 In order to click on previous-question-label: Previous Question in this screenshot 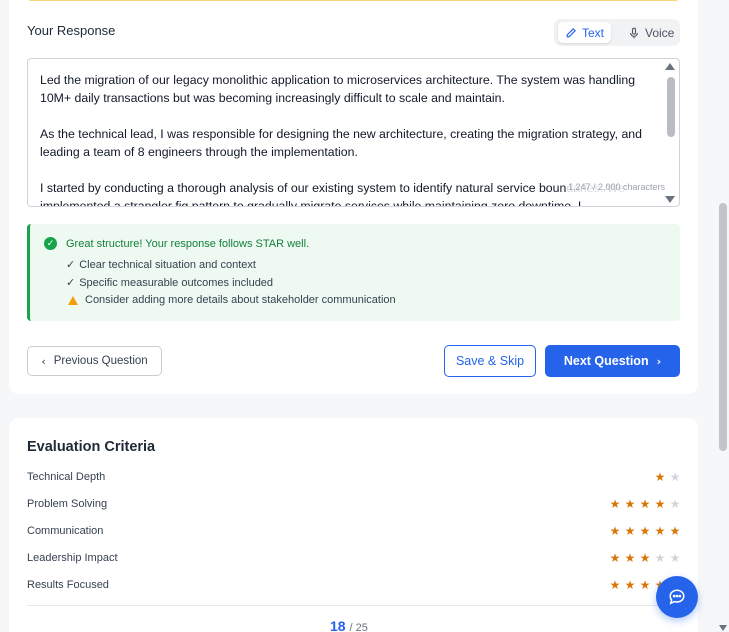, I will do `click(100, 361)`.